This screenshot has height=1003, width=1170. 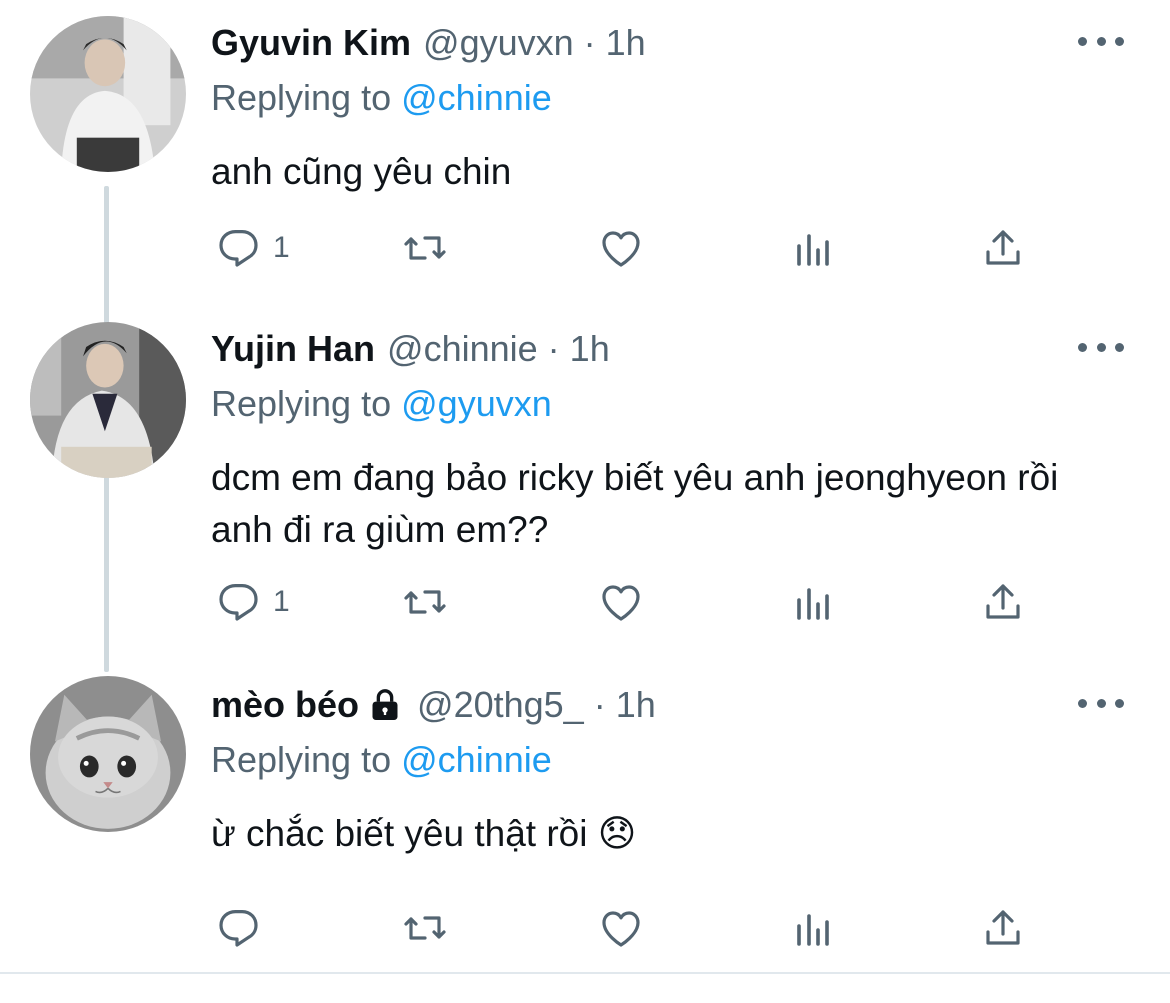 I want to click on tweet-header: Yujin Han @chinnie · 1h, so click(x=670, y=349).